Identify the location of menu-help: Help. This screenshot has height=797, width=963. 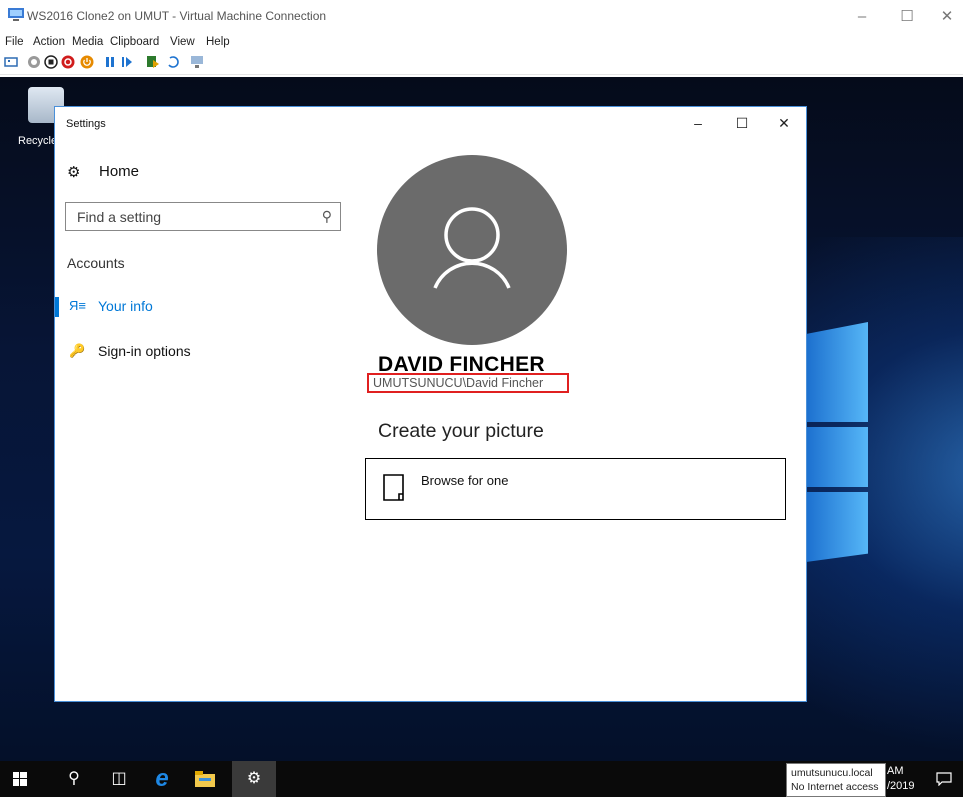
(218, 42).